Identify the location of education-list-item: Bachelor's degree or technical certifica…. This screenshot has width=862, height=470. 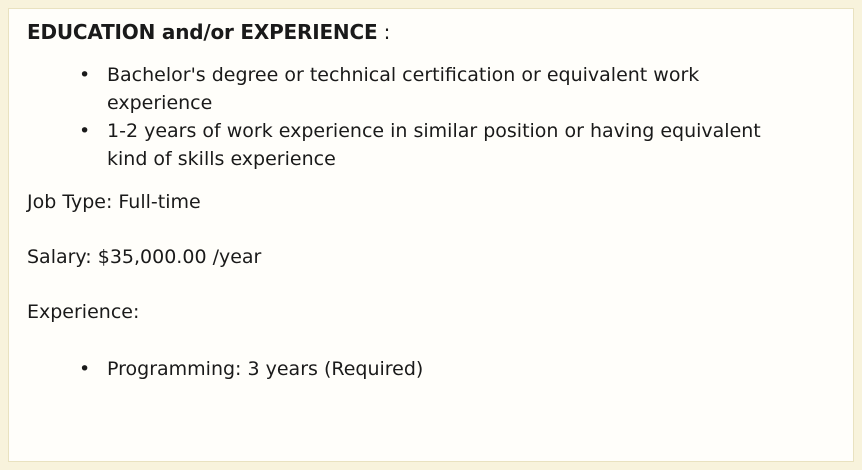
(438, 89).